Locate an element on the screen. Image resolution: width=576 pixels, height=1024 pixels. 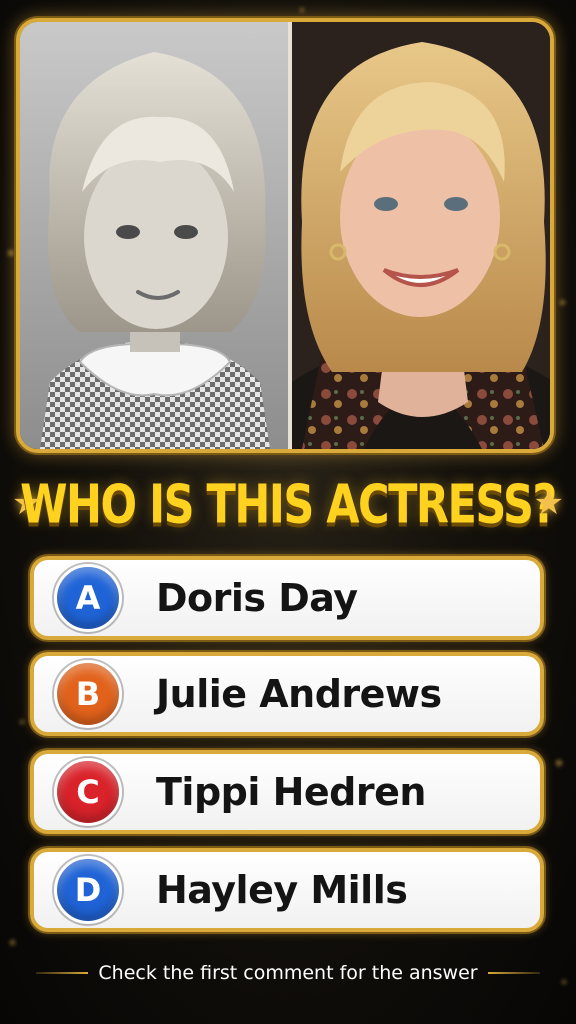
option-label: Doris Day is located at coordinates (257, 598).